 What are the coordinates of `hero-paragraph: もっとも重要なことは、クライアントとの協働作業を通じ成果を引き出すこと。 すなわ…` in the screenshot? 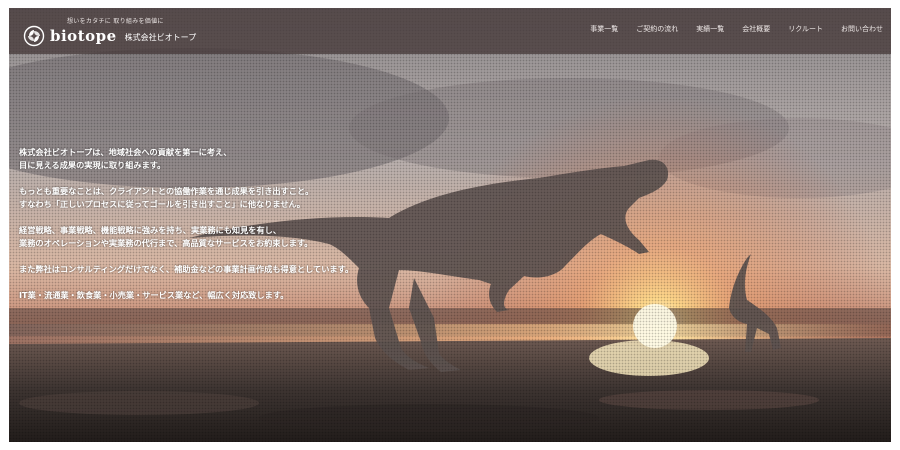 It's located at (259, 198).